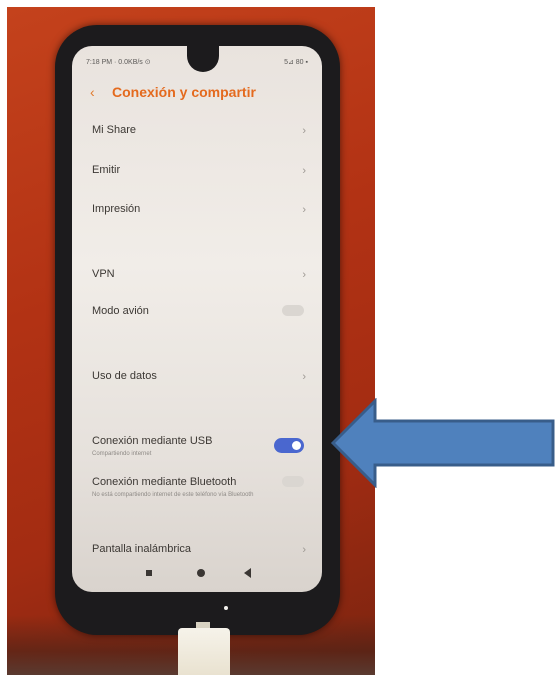 This screenshot has height=675, width=556. Describe the element at coordinates (197, 323) in the screenshot. I see `setting-modo-avion: Modo avión` at that location.